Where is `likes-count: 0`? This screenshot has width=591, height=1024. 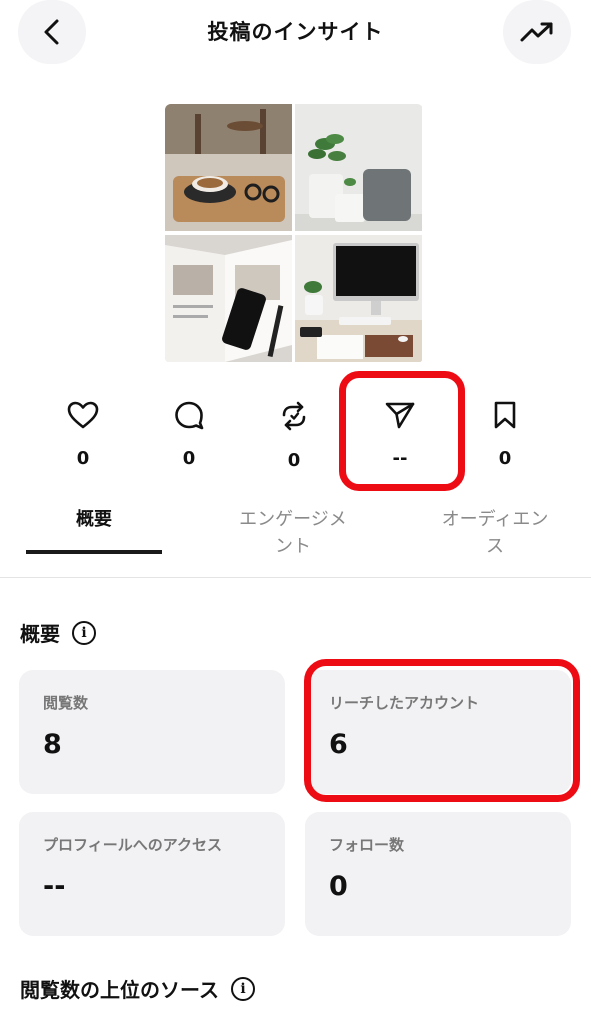
likes-count: 0 is located at coordinates (83, 458).